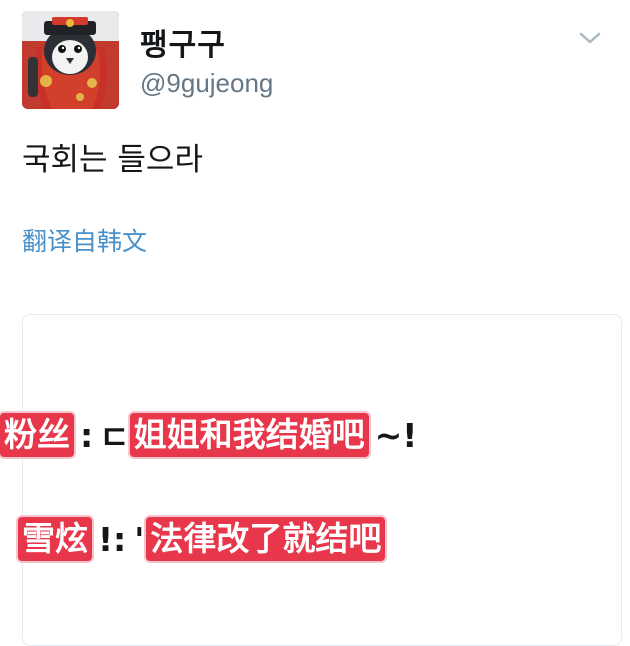 This screenshot has width=630, height=646. I want to click on caption-text: 法律改了就结吧, so click(266, 539).